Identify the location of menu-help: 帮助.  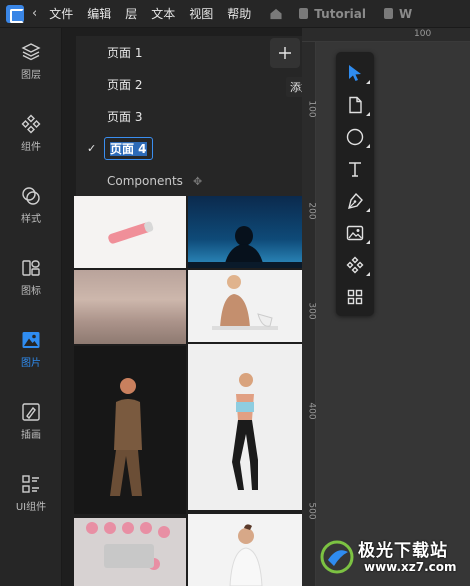
(239, 13).